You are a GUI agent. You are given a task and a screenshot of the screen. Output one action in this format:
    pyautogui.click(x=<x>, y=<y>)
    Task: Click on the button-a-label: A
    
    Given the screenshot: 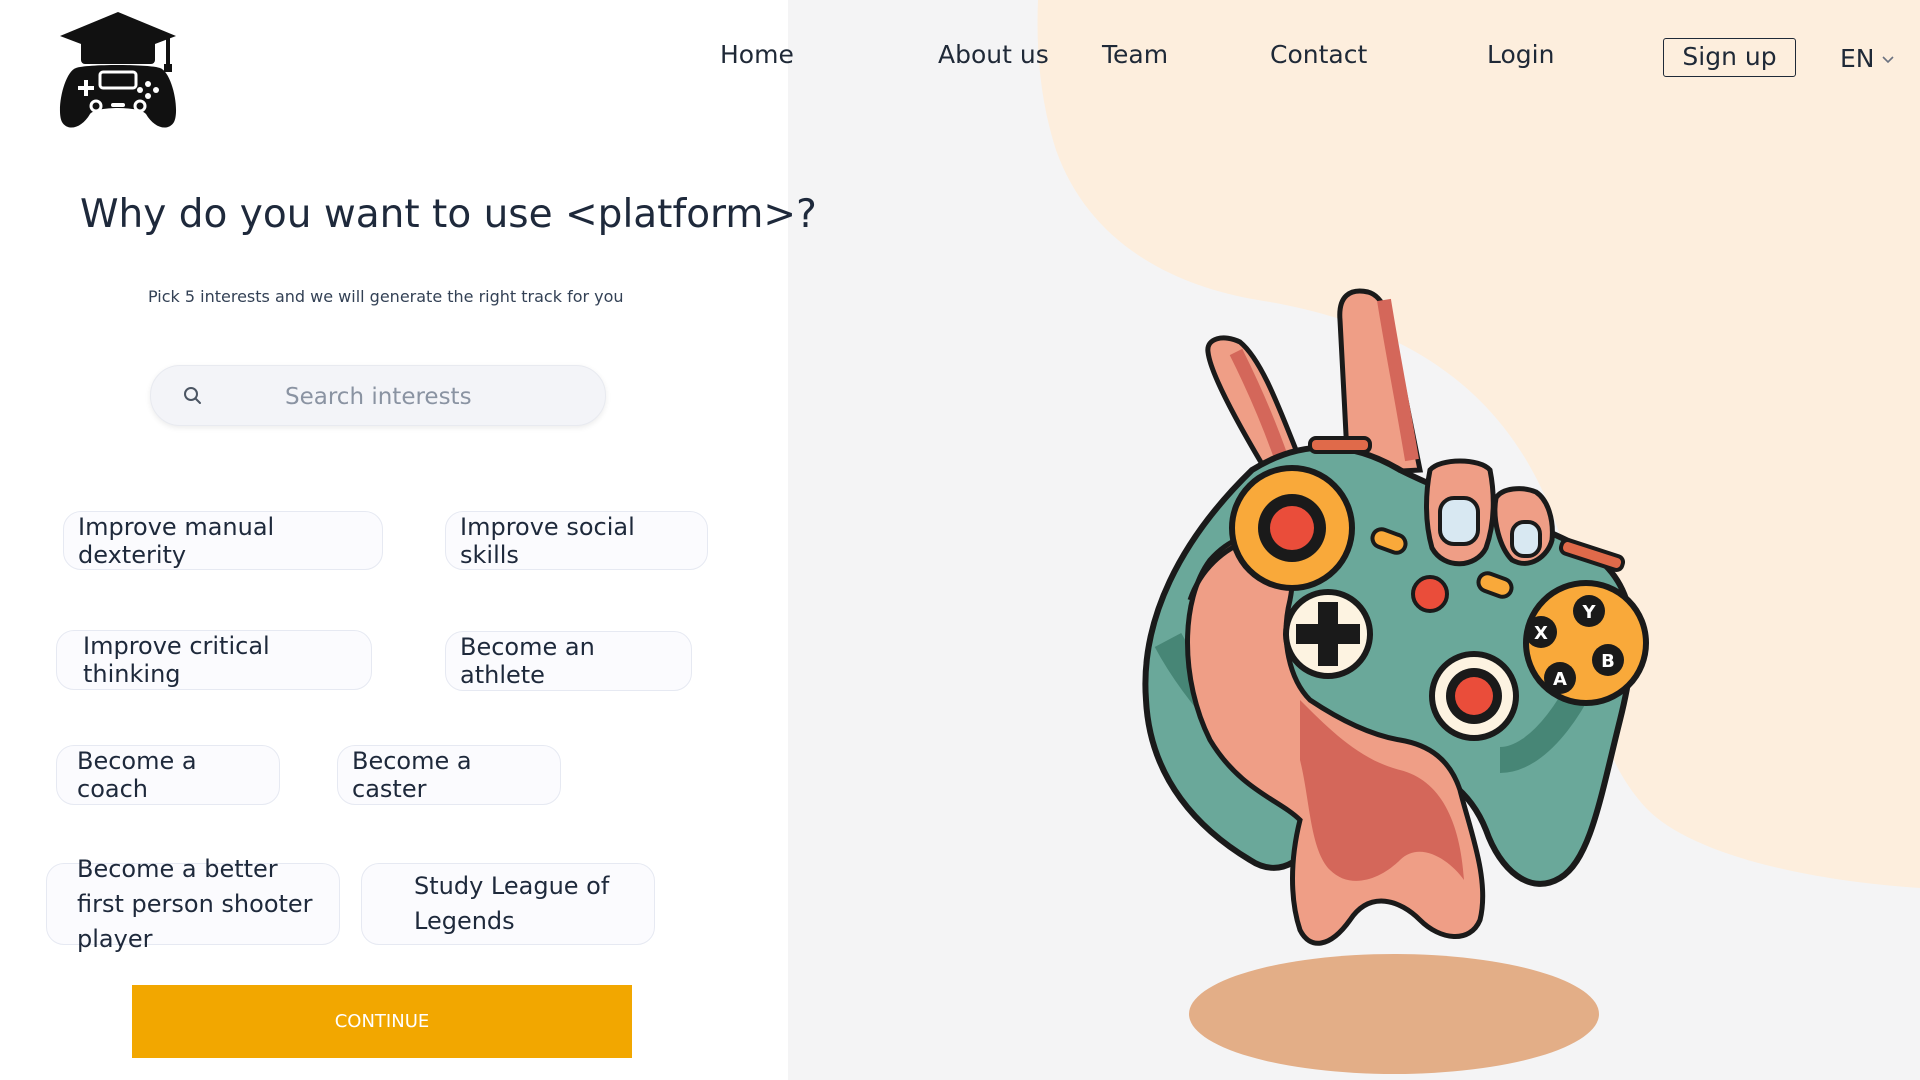 What is the action you would take?
    pyautogui.click(x=1560, y=679)
    